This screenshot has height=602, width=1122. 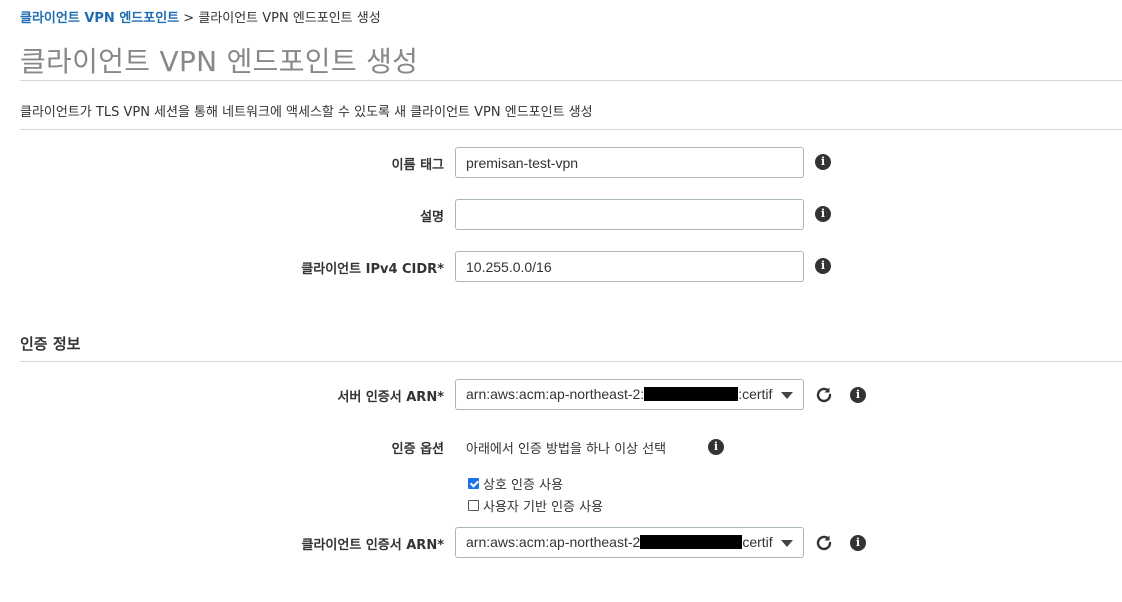 I want to click on mutual-auth-option: 상호 인증 사용, so click(x=515, y=483).